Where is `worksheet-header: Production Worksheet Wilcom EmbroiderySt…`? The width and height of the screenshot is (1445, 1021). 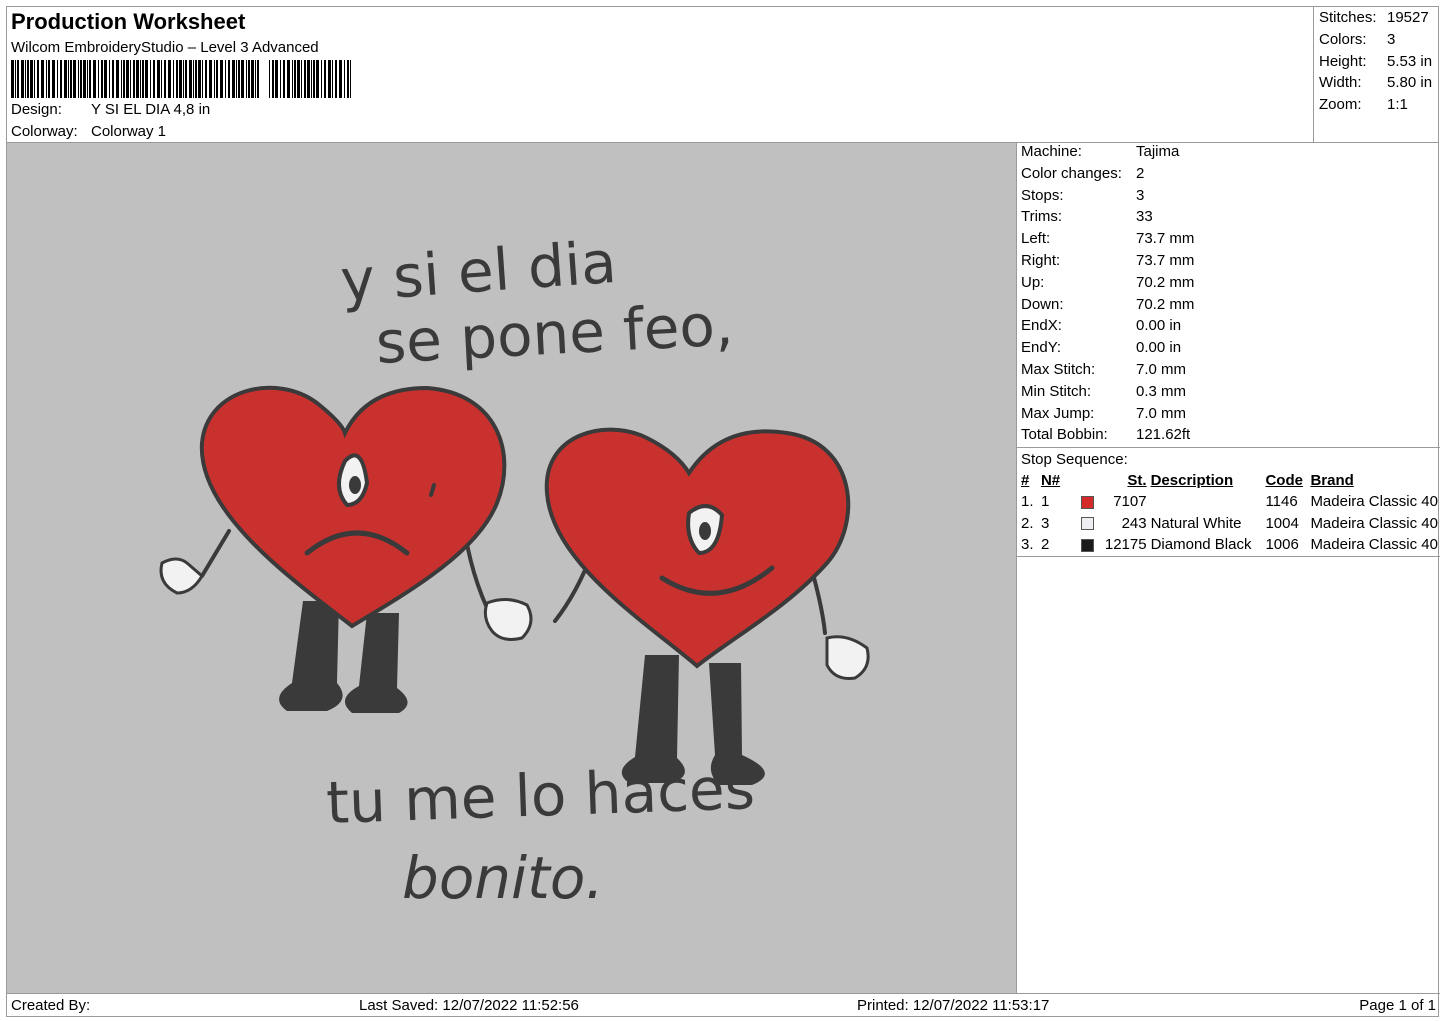 worksheet-header: Production Worksheet Wilcom EmbroiderySt… is located at coordinates (660, 75).